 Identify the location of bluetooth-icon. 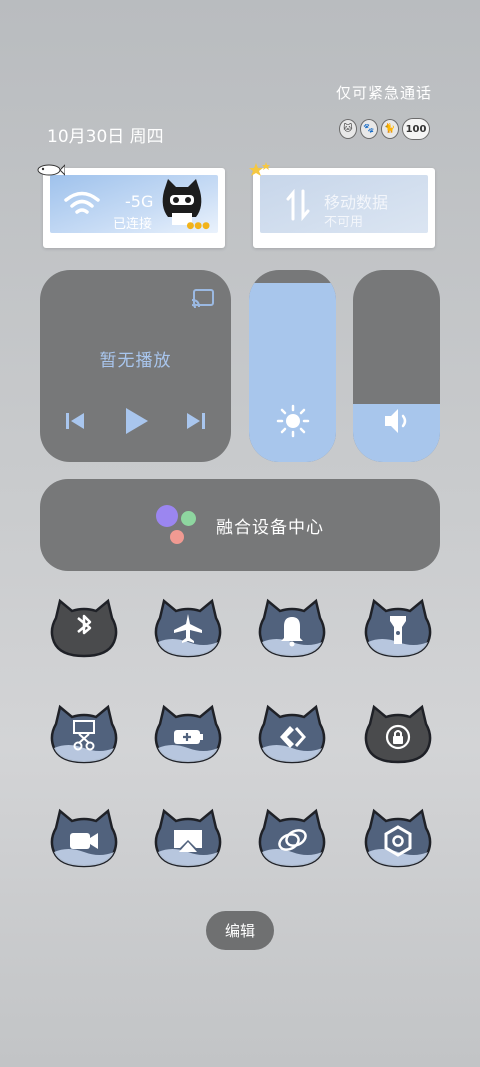
(84, 628).